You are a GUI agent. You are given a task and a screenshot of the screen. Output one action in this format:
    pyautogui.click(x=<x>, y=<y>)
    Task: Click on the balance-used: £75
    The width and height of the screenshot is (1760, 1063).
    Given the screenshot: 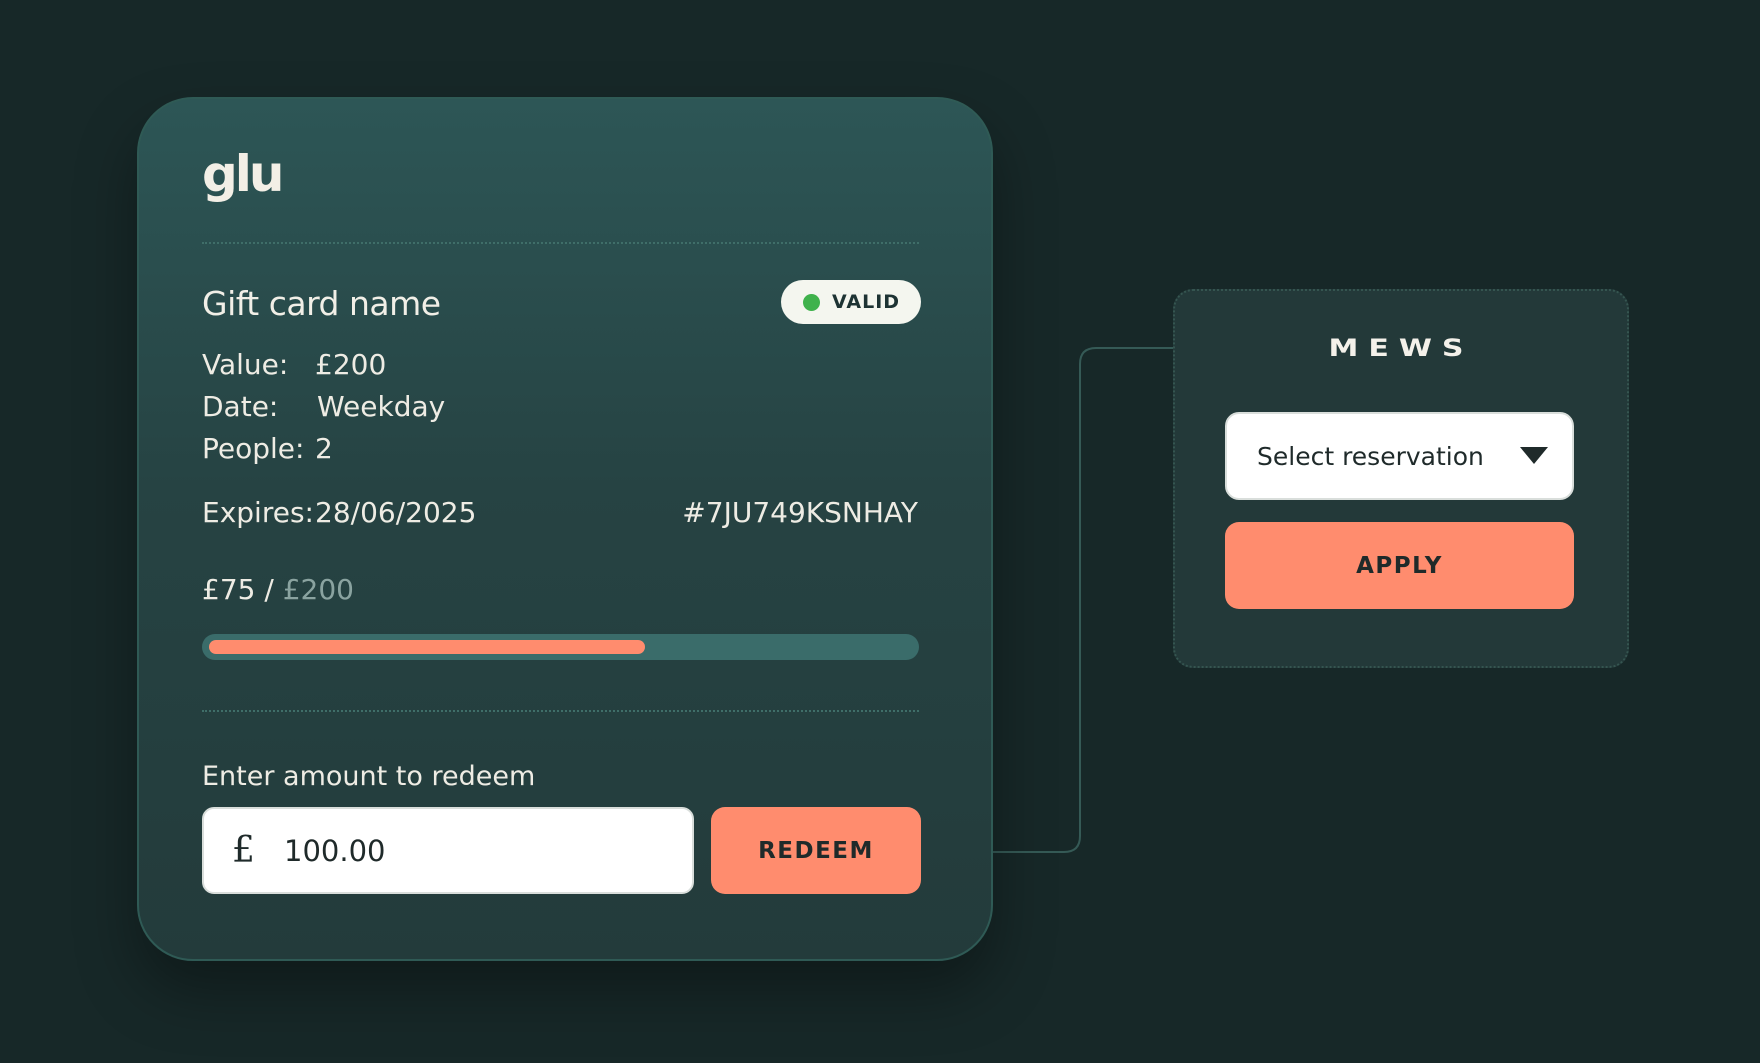 What is the action you would take?
    pyautogui.click(x=229, y=589)
    